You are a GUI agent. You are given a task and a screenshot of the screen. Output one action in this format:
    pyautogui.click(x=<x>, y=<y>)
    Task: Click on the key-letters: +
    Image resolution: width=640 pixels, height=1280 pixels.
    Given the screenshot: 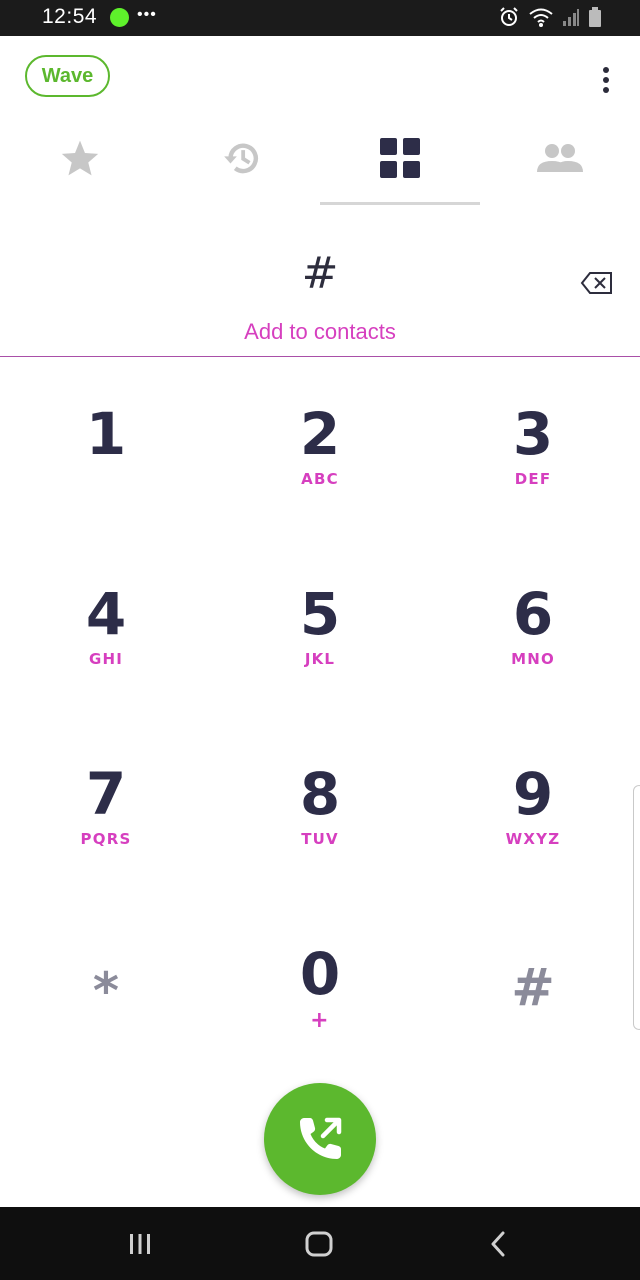 What is the action you would take?
    pyautogui.click(x=320, y=1020)
    